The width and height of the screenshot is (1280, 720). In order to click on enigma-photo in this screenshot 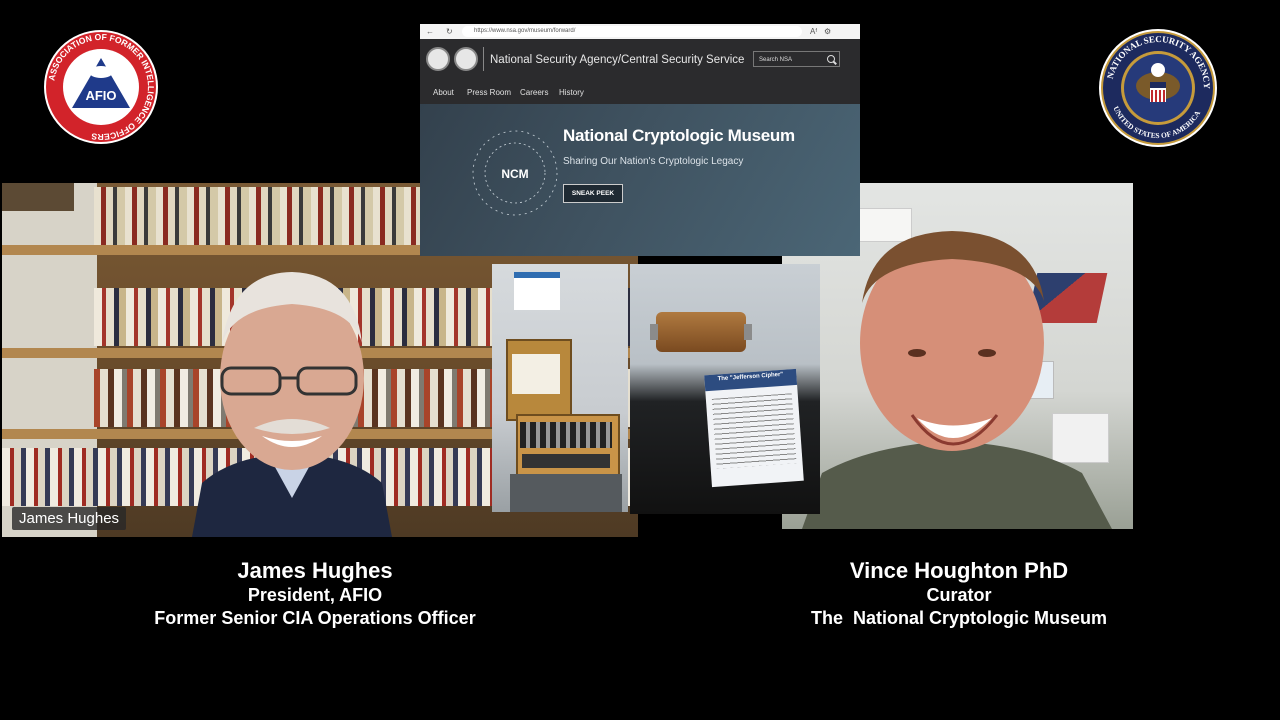, I will do `click(560, 388)`.